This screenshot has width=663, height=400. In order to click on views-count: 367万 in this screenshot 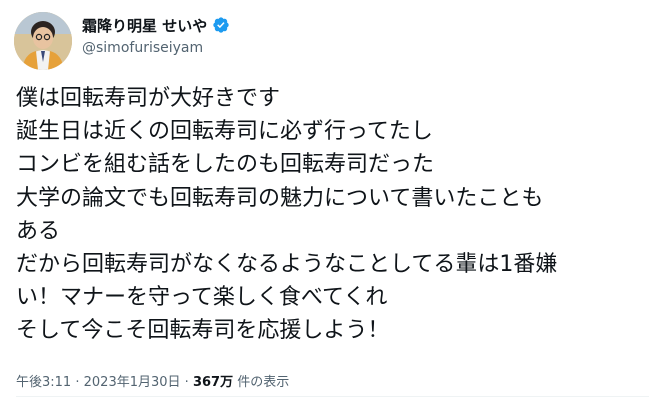, I will do `click(213, 382)`.